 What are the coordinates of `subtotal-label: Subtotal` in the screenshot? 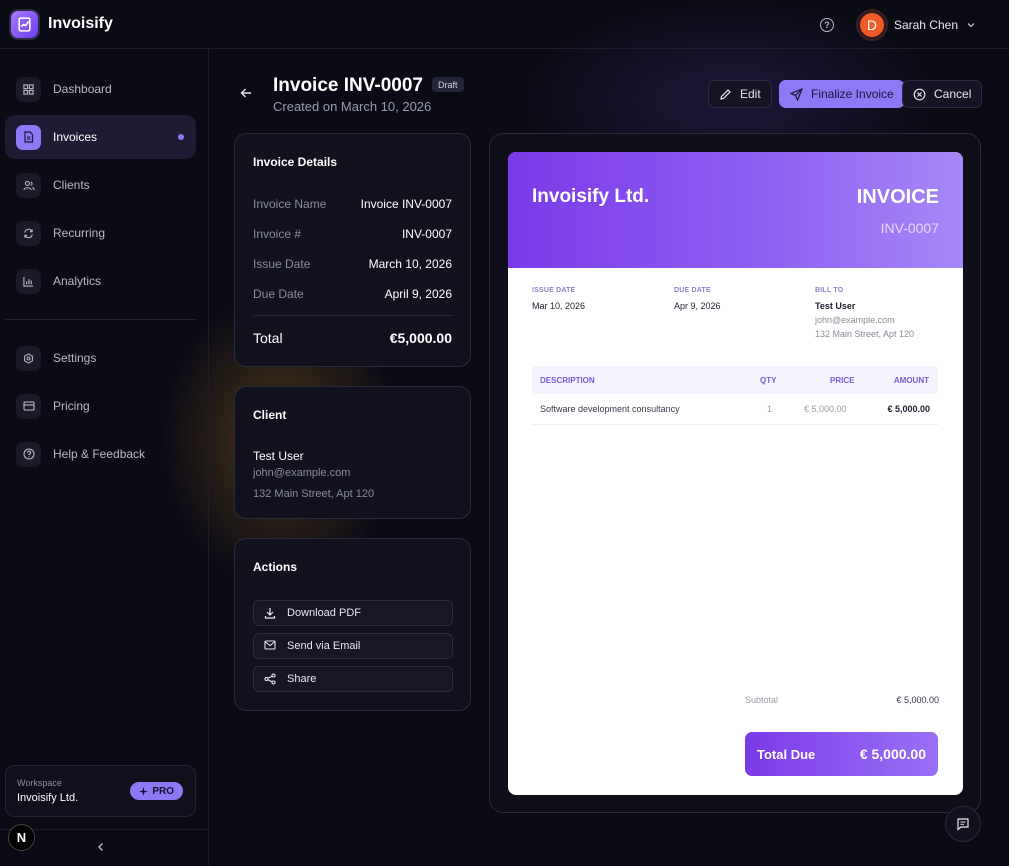 It's located at (762, 700).